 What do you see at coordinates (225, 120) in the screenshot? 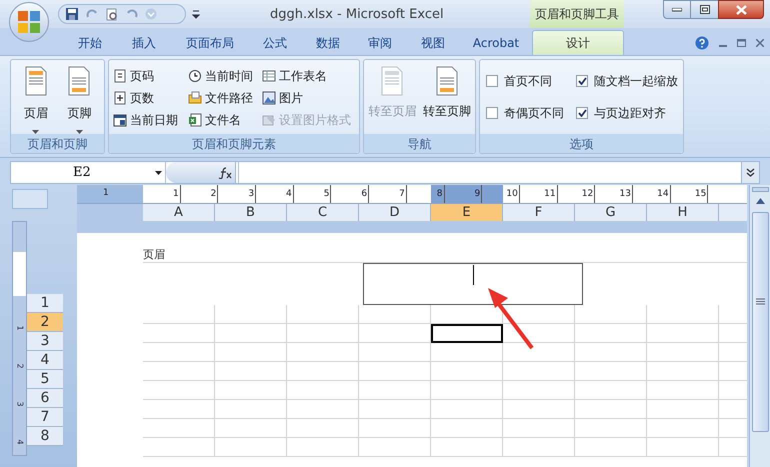
I see `ribbon-button: 文件名` at bounding box center [225, 120].